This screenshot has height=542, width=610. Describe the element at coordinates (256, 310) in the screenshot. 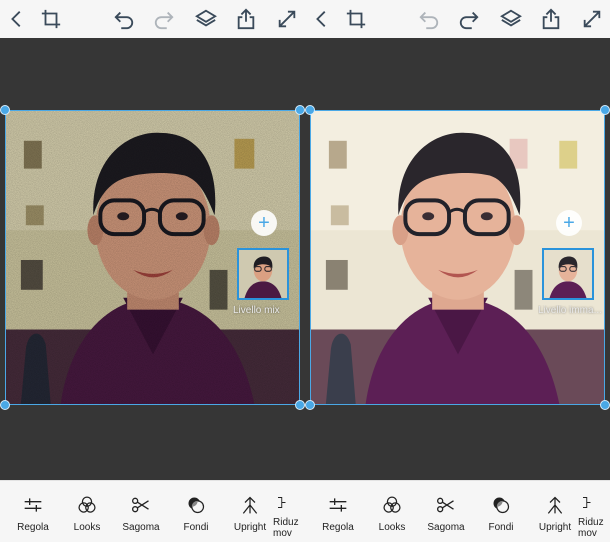

I see `layer-name: Livello mix` at that location.